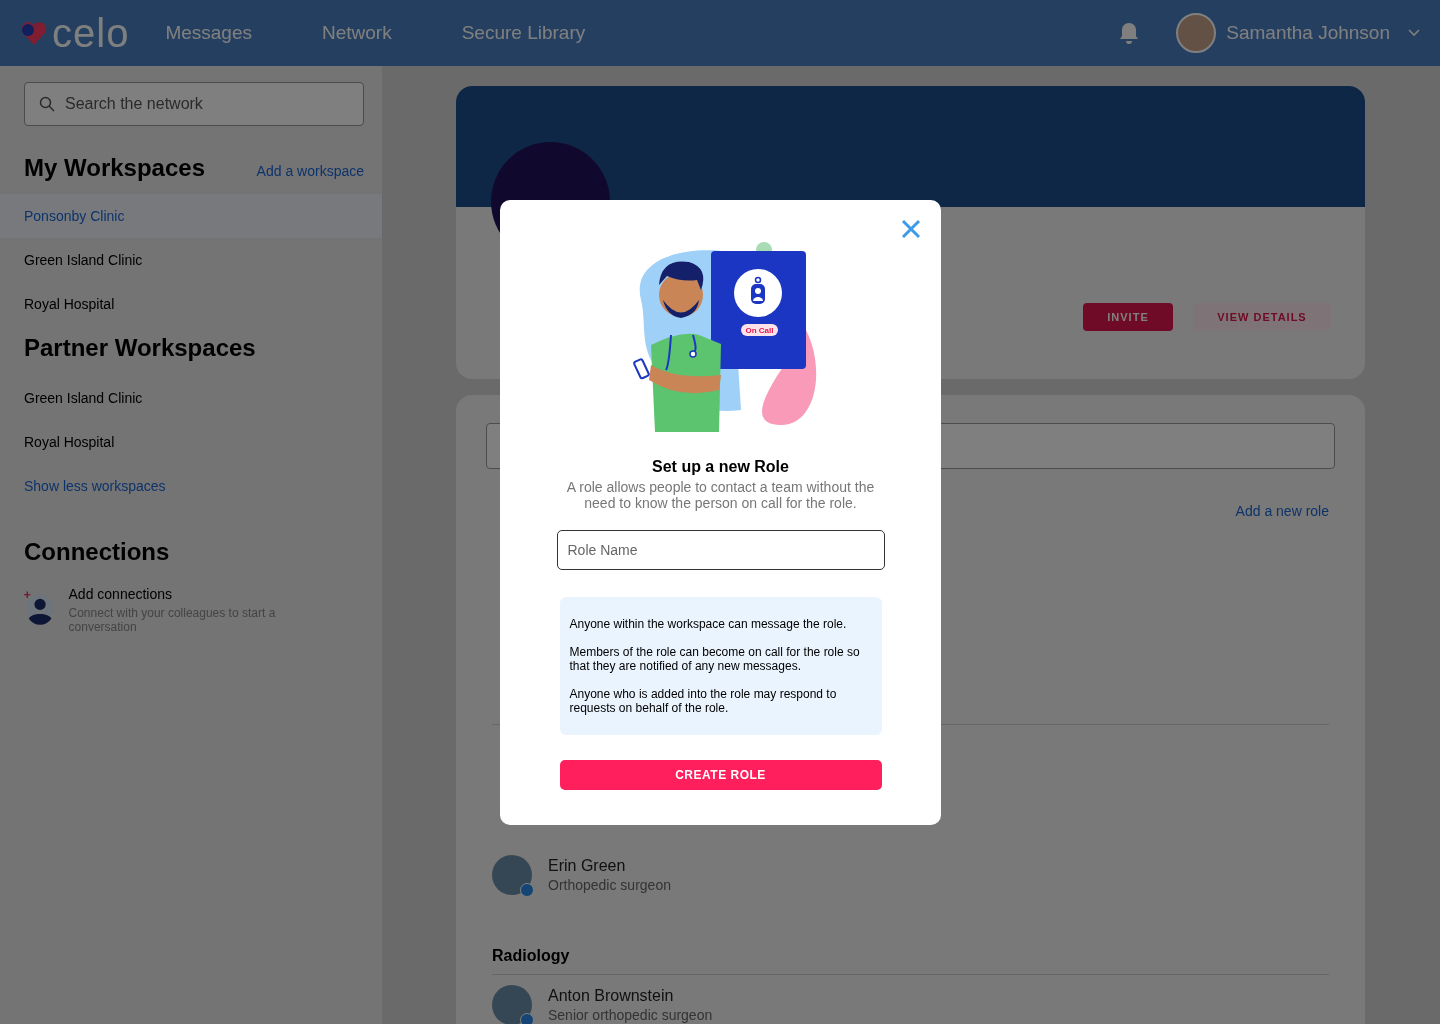 This screenshot has width=1440, height=1024. Describe the element at coordinates (715, 659) in the screenshot. I see `info-text: Members of the role can become on call for the role so that they are notified of any new messages.` at that location.